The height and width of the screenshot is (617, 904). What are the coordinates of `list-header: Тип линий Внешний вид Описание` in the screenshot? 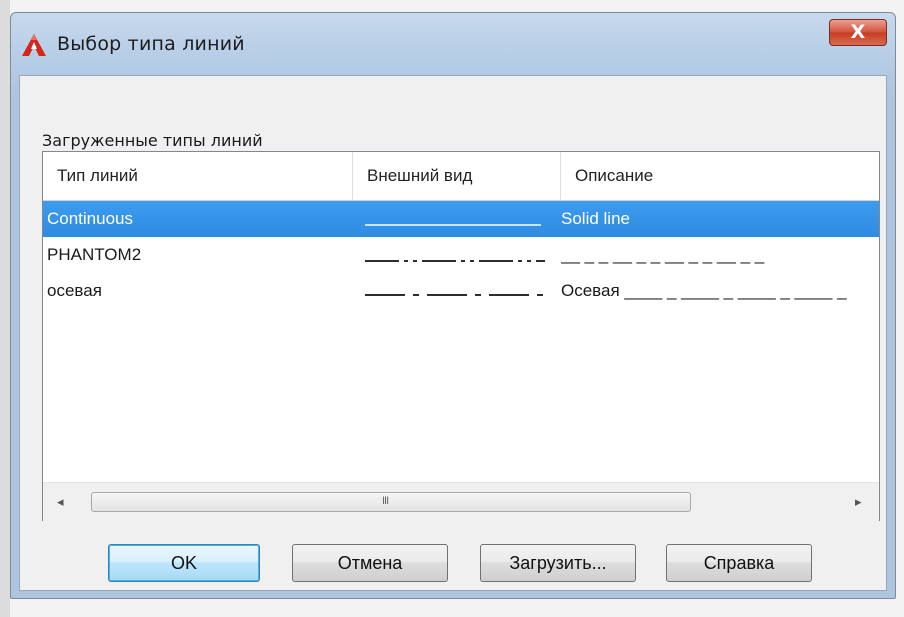 It's located at (461, 176).